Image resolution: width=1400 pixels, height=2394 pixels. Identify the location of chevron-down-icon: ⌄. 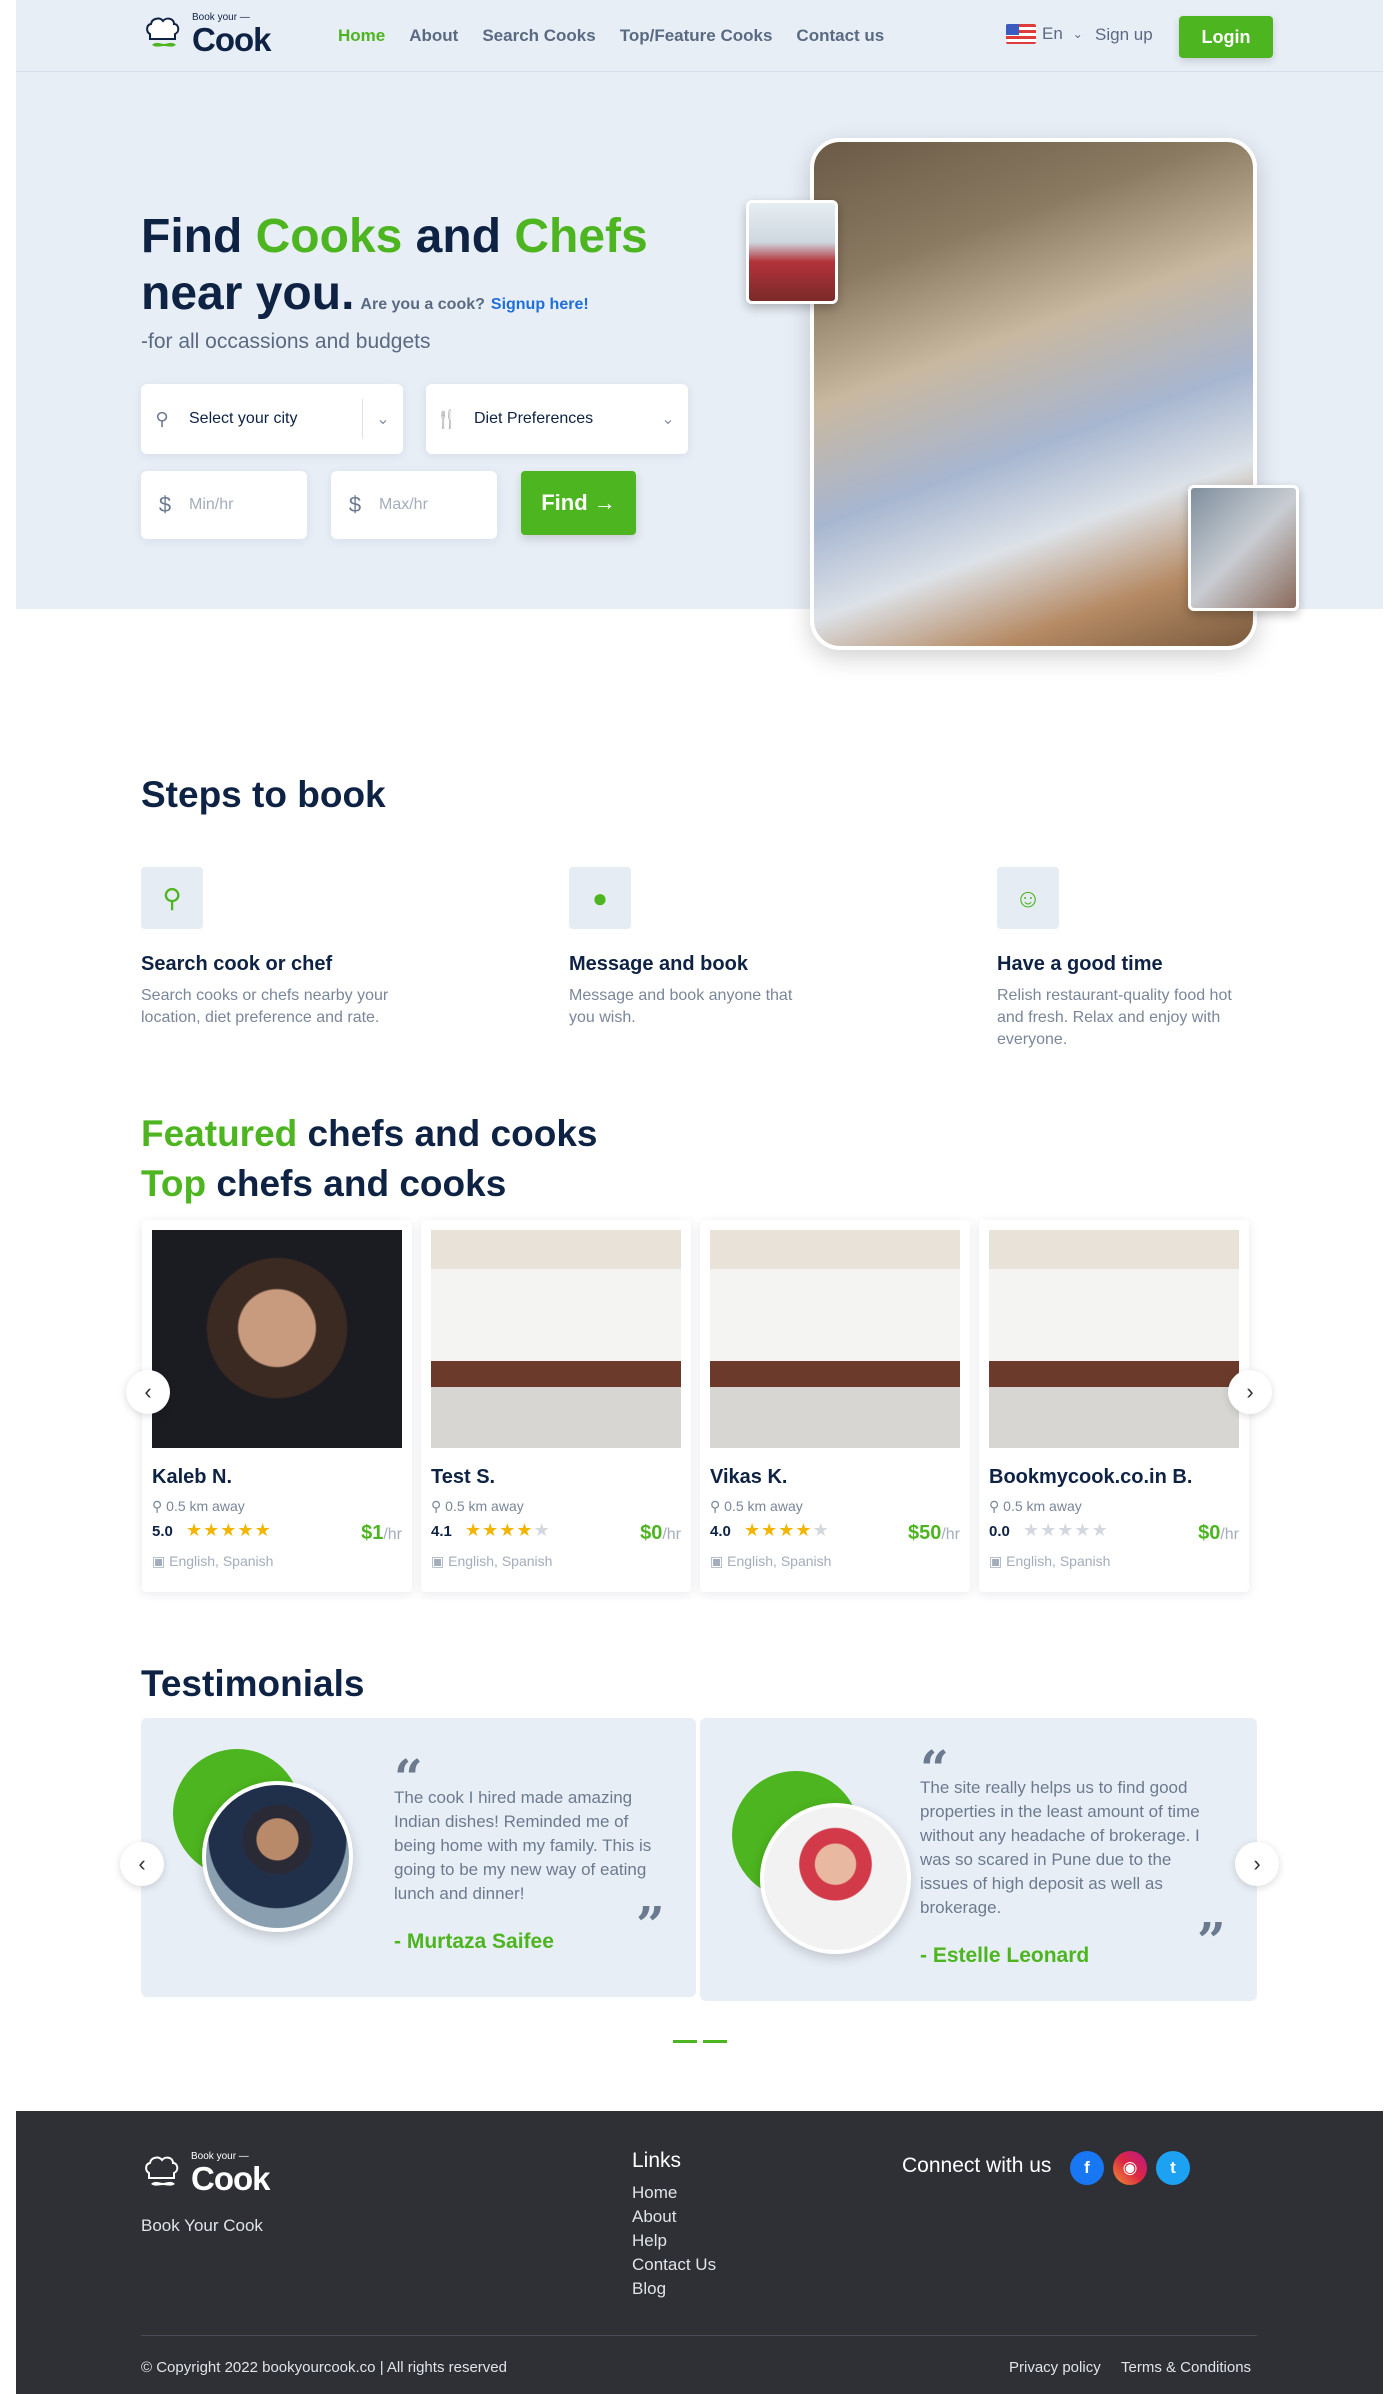
(1077, 34).